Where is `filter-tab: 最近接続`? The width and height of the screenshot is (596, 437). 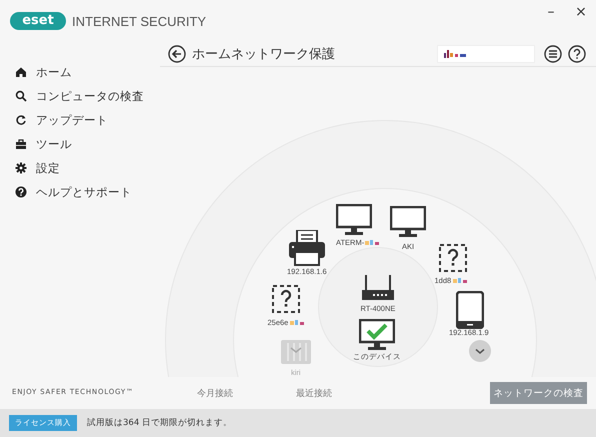 filter-tab: 最近接続 is located at coordinates (327, 393).